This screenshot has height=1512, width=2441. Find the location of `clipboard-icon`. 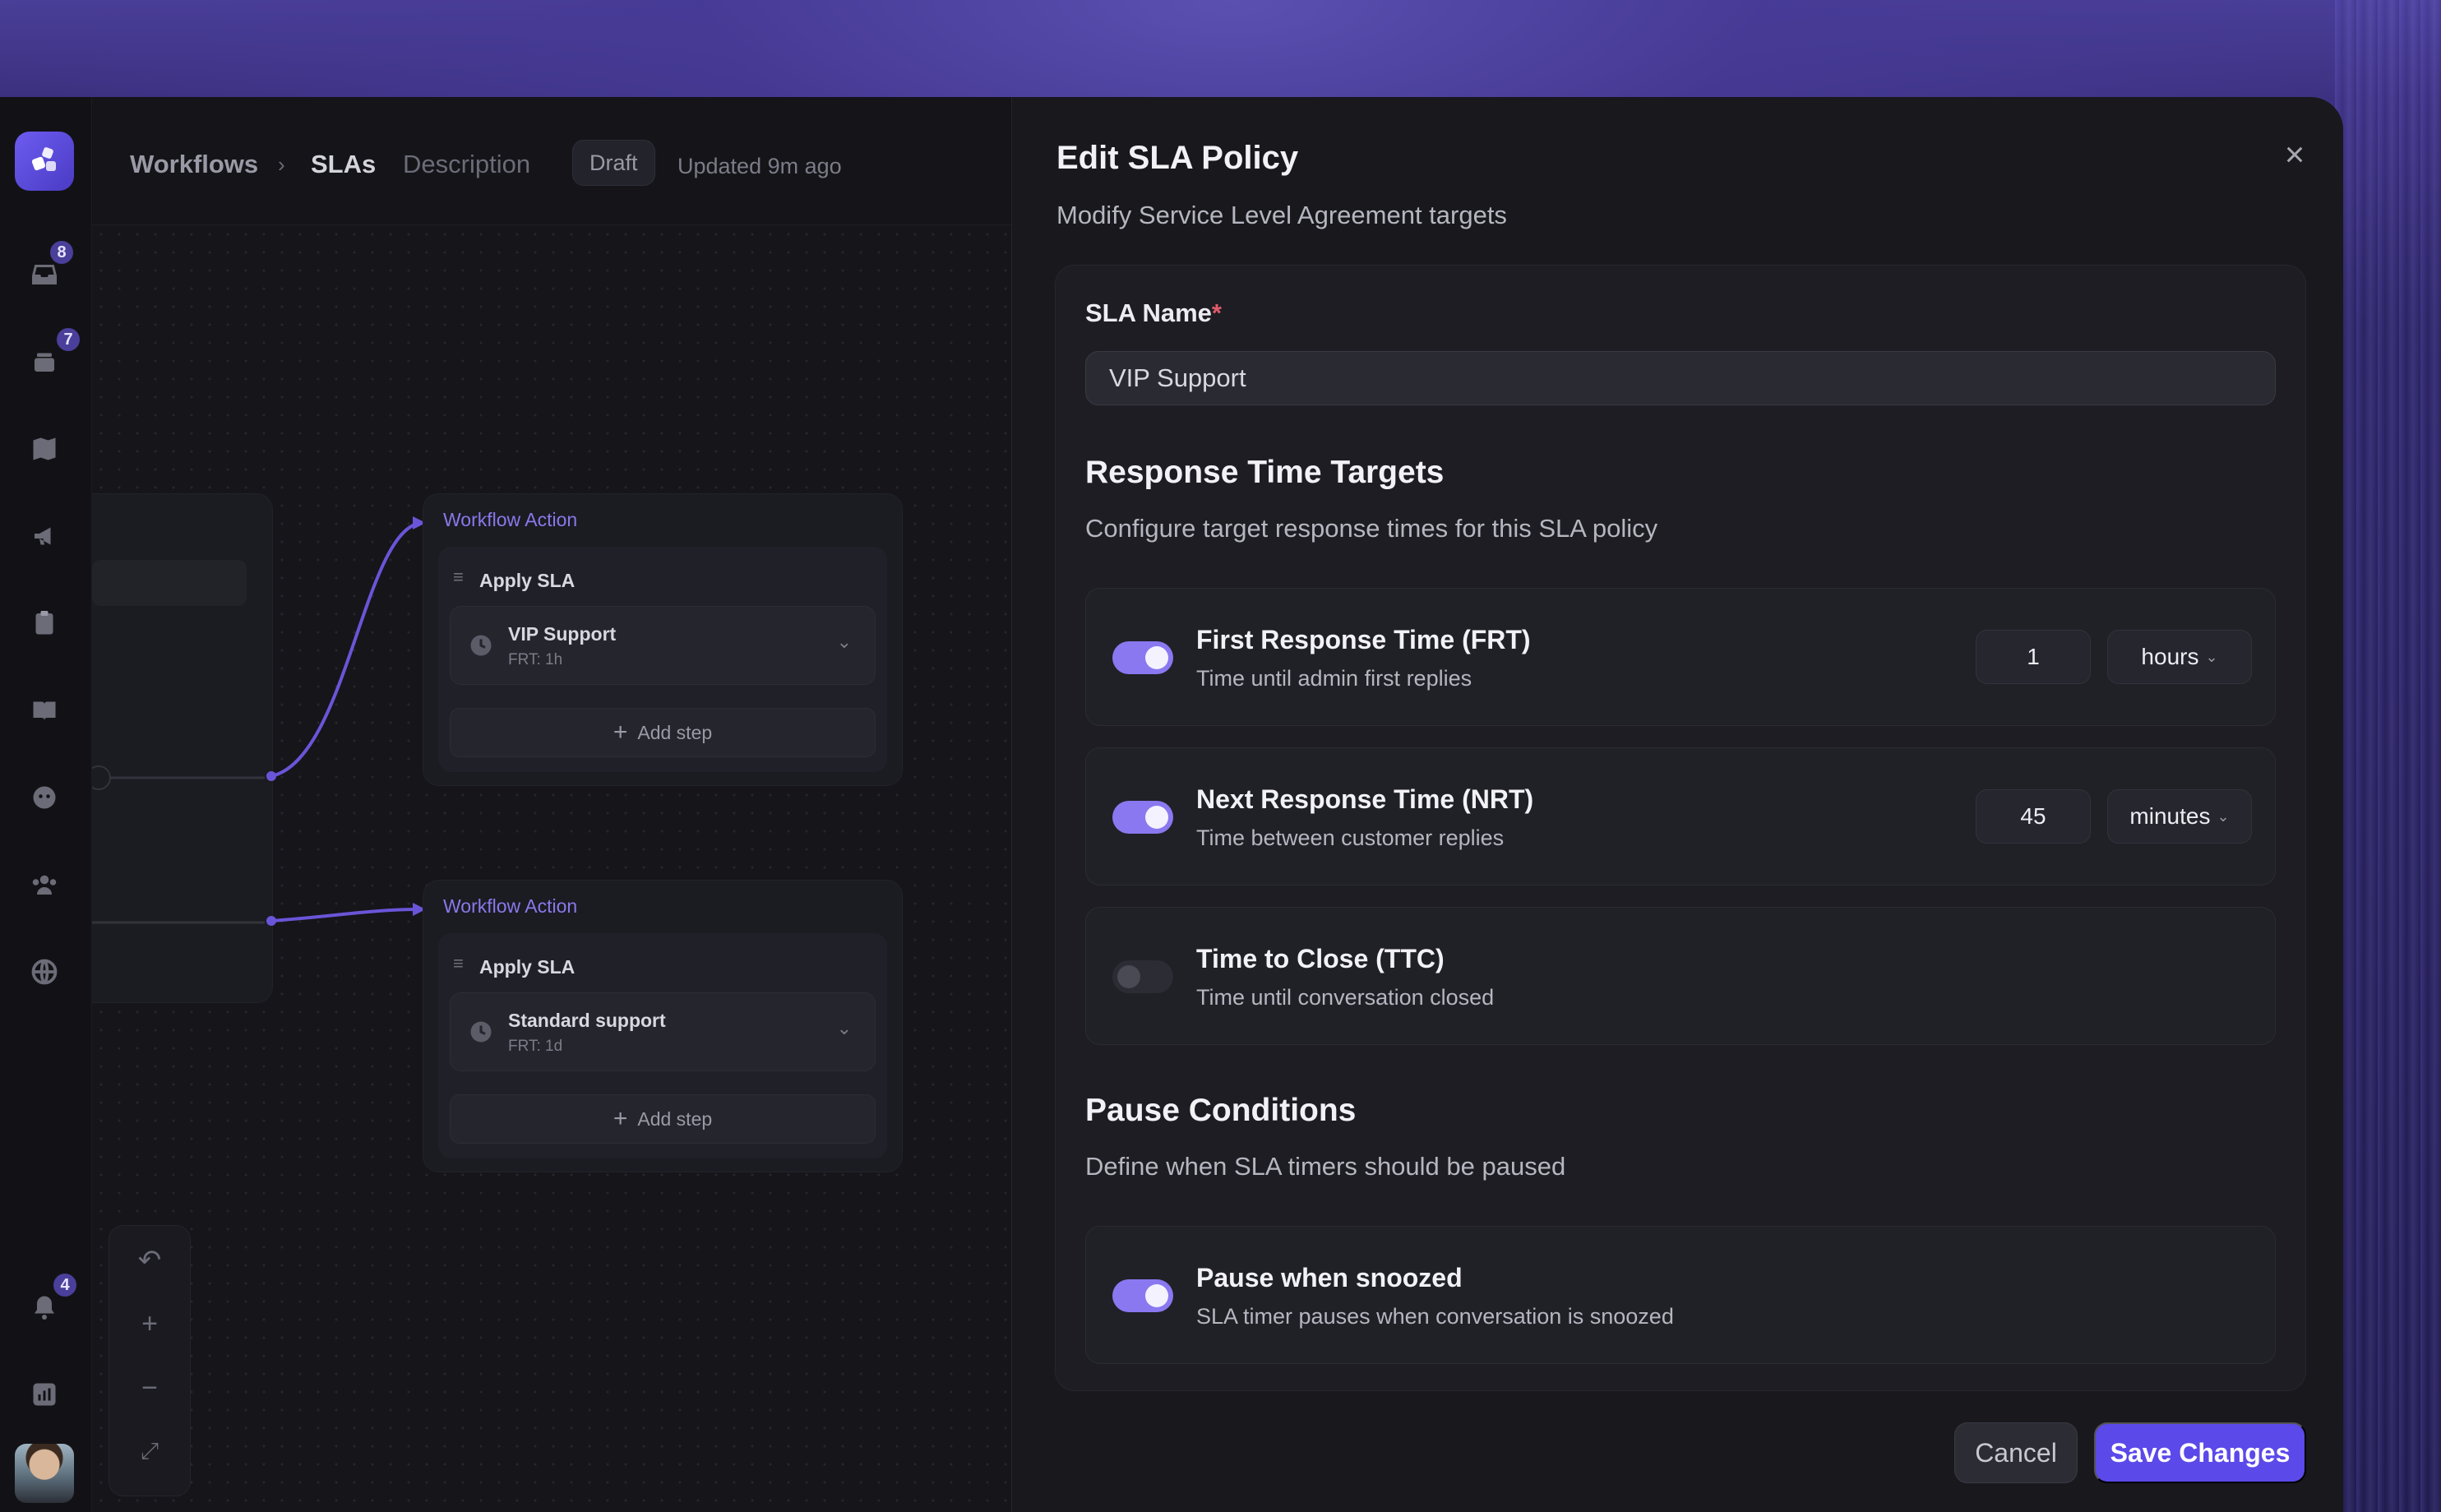

clipboard-icon is located at coordinates (44, 623).